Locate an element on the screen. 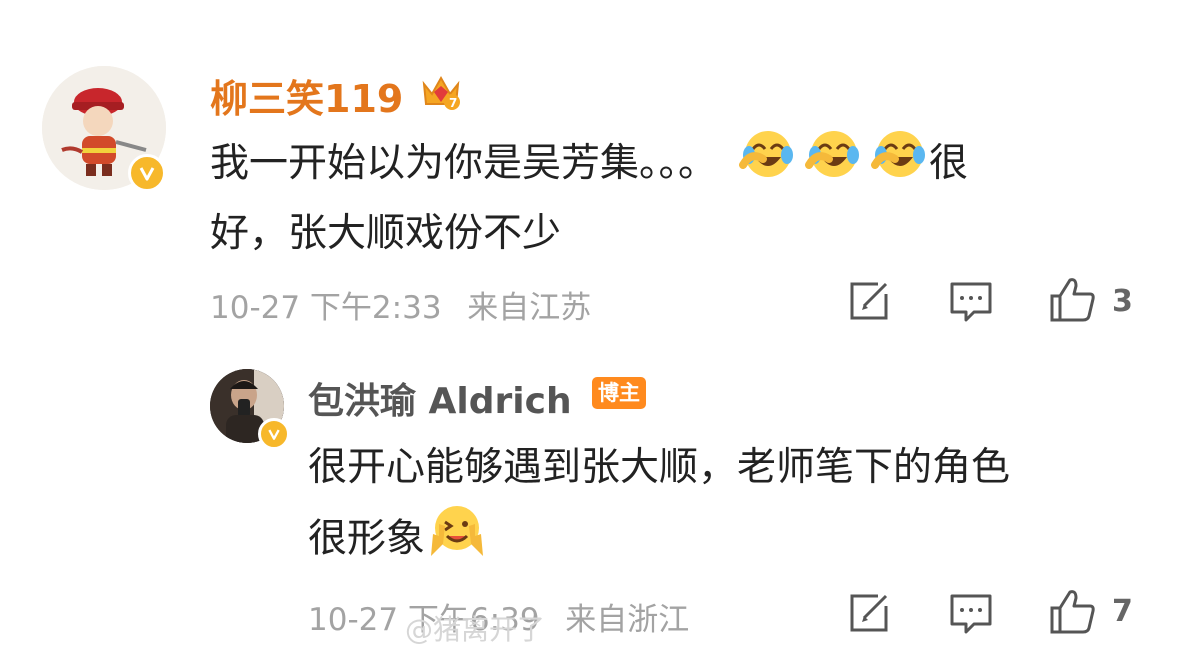  watermark: @猪离开了 is located at coordinates (475, 629).